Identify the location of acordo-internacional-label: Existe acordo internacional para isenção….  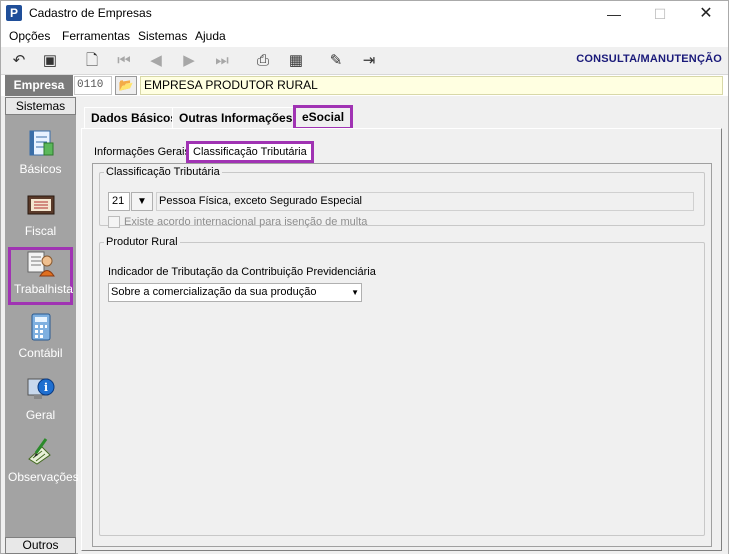
(246, 222).